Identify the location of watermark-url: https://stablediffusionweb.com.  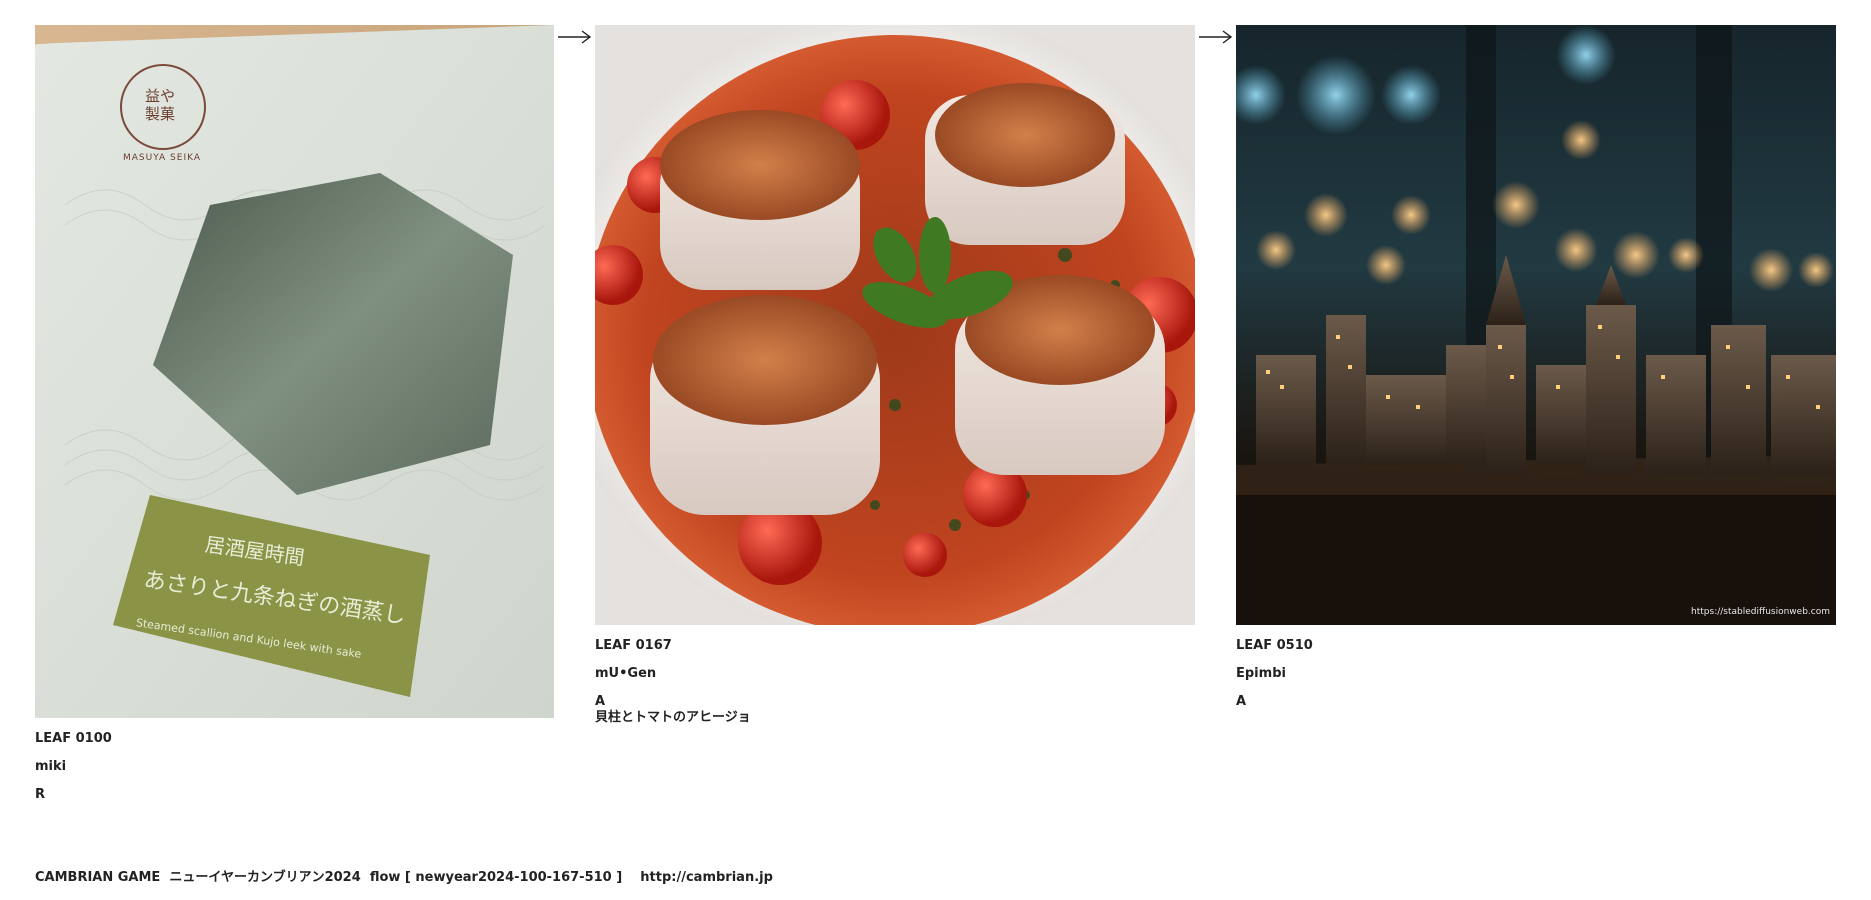
(1760, 612).